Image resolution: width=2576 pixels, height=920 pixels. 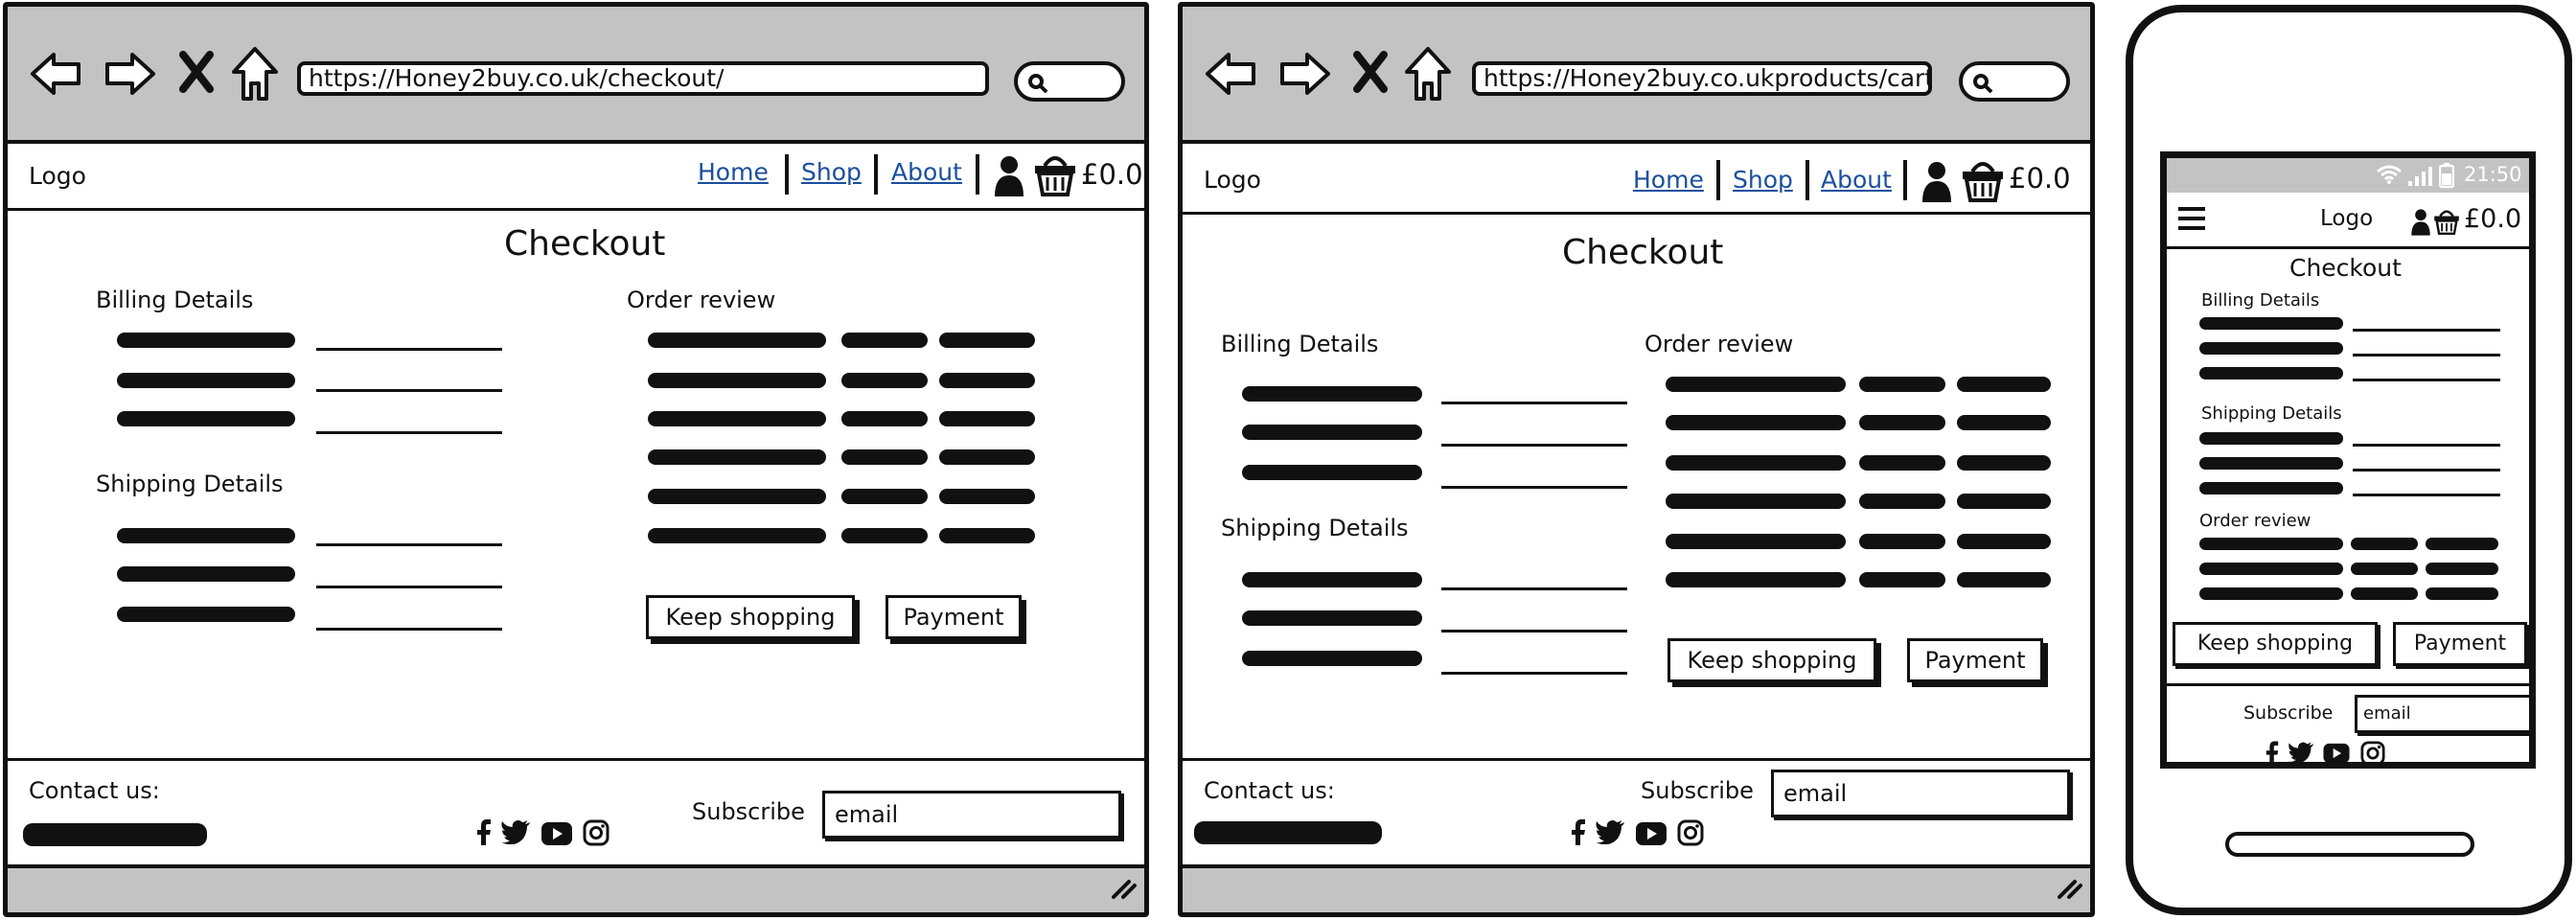 I want to click on wifi-icon, so click(x=2389, y=174).